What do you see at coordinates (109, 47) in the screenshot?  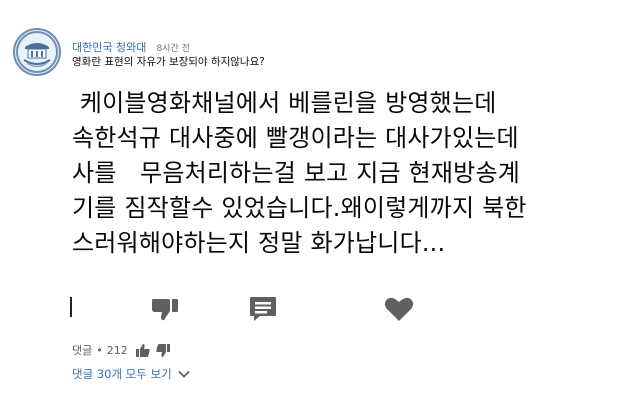 I see `channel-name: 대한민국 청와대` at bounding box center [109, 47].